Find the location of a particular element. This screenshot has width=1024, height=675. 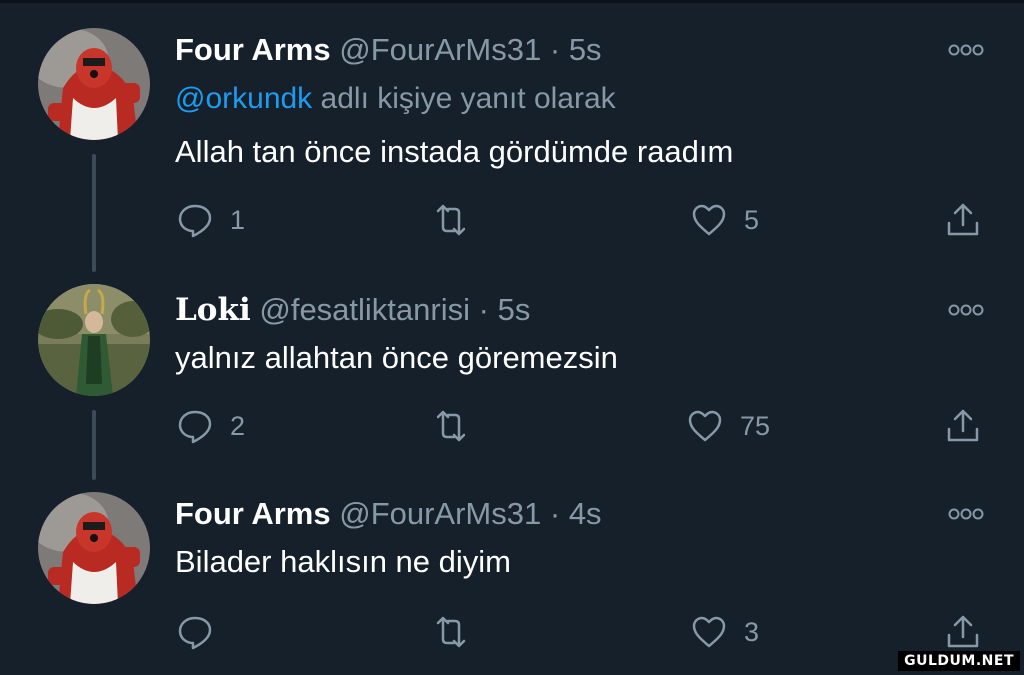

top-border is located at coordinates (512, 1).